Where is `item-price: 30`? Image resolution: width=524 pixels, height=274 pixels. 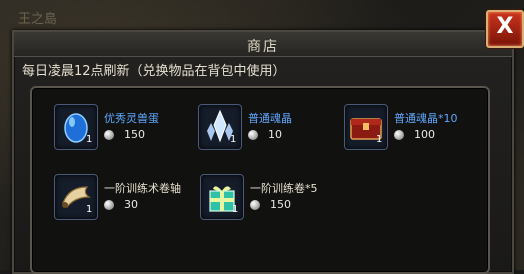
item-price: 30 is located at coordinates (131, 204).